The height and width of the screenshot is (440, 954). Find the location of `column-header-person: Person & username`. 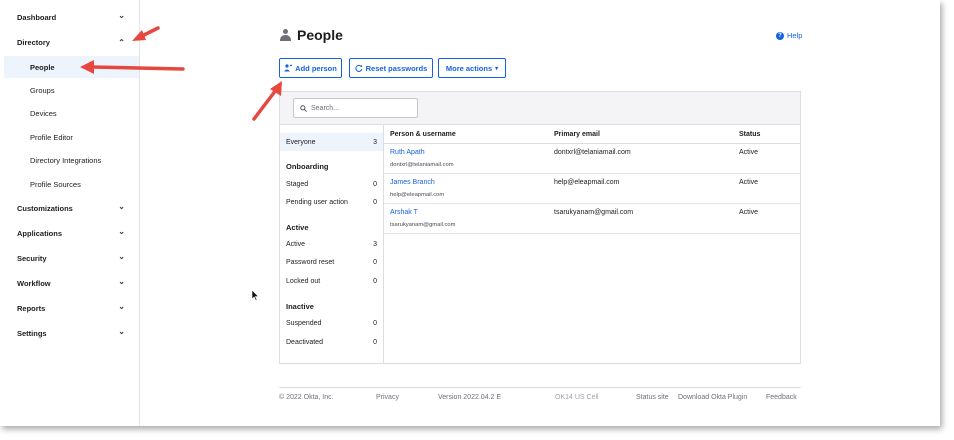

column-header-person: Person & username is located at coordinates (423, 134).